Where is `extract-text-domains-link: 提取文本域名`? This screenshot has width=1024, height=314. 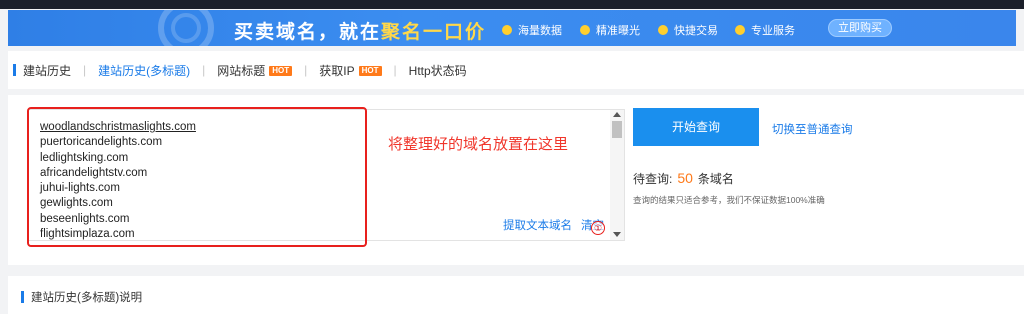
extract-text-domains-link: 提取文本域名 is located at coordinates (537, 225).